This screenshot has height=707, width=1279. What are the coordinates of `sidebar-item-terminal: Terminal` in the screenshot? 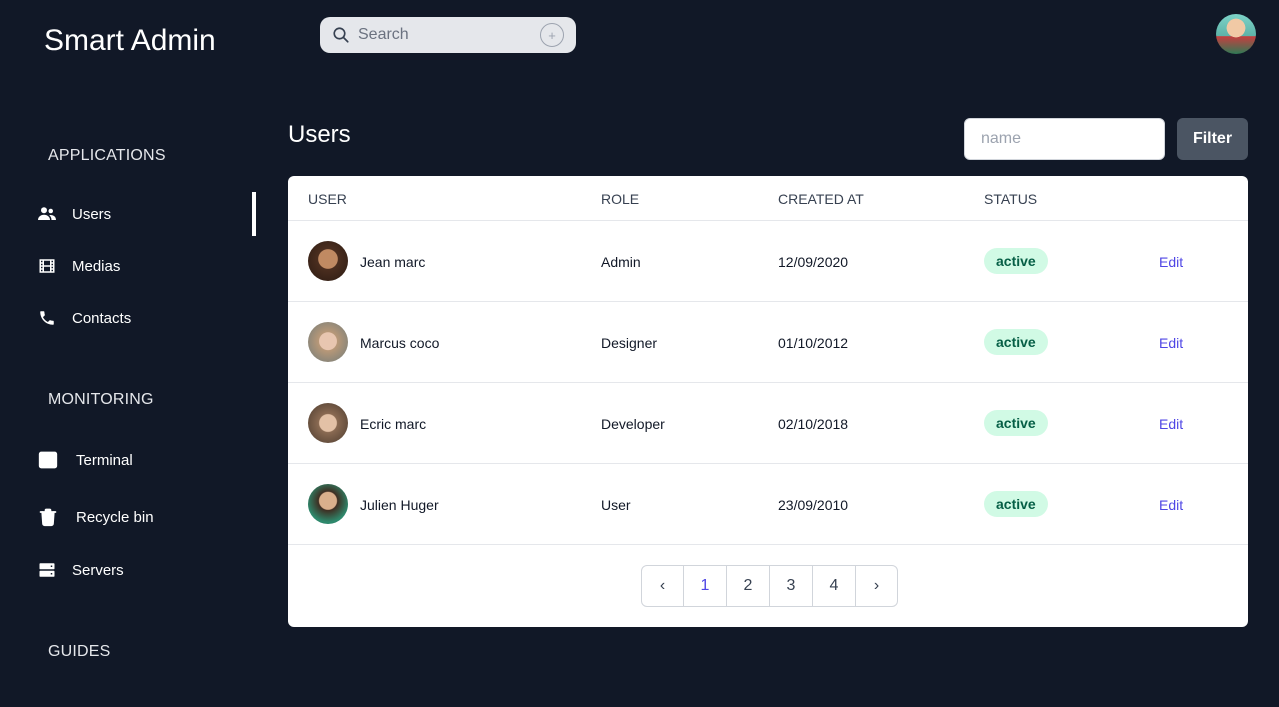 It's located at (85, 460).